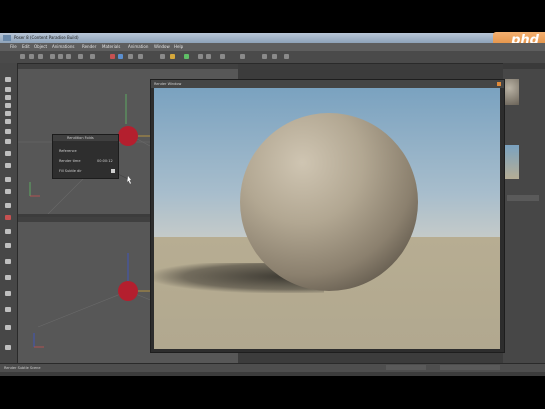  Describe the element at coordinates (162, 46) in the screenshot. I see `menu-window: Window` at that location.